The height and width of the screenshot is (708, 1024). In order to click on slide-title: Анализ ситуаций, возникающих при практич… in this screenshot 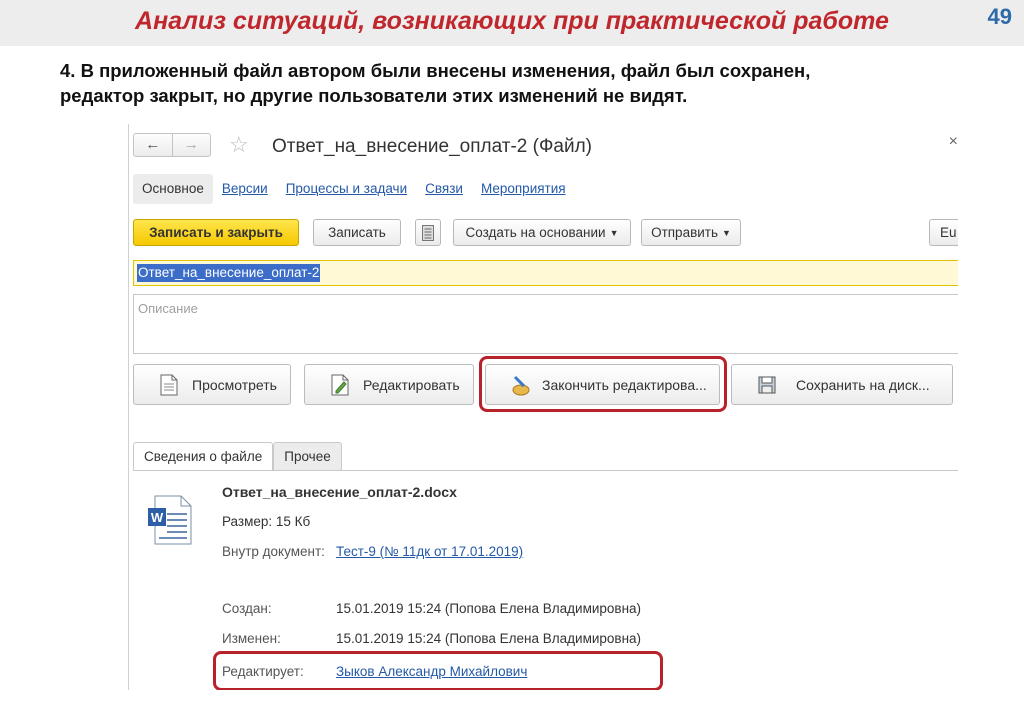, I will do `click(512, 21)`.